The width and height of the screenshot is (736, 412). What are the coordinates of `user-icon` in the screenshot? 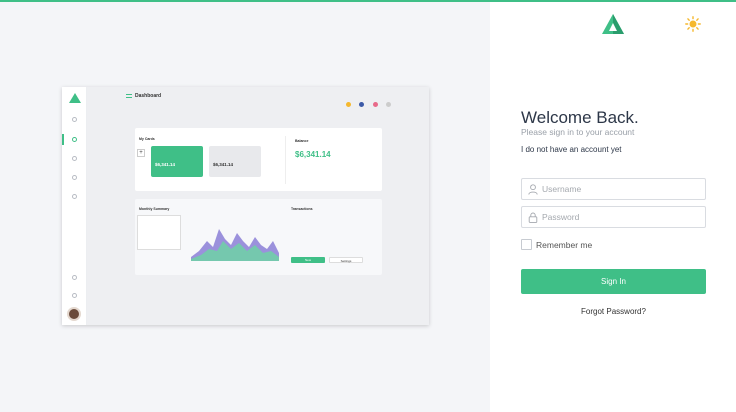 It's located at (533, 189).